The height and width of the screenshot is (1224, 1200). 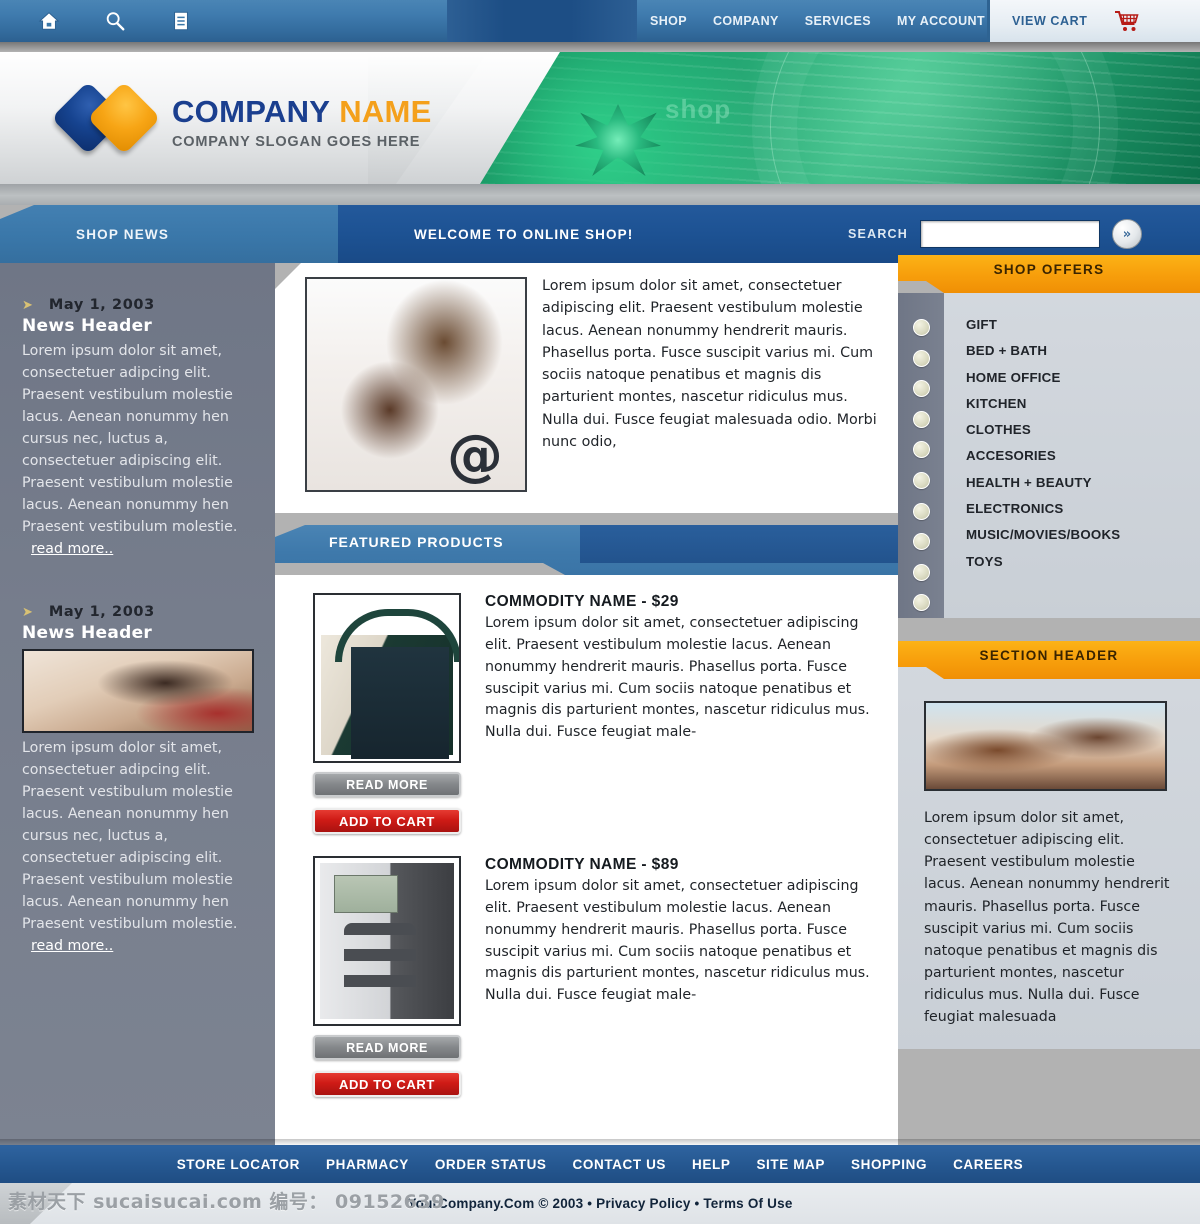 What do you see at coordinates (711, 1164) in the screenshot?
I see `footer-link-help: HELP` at bounding box center [711, 1164].